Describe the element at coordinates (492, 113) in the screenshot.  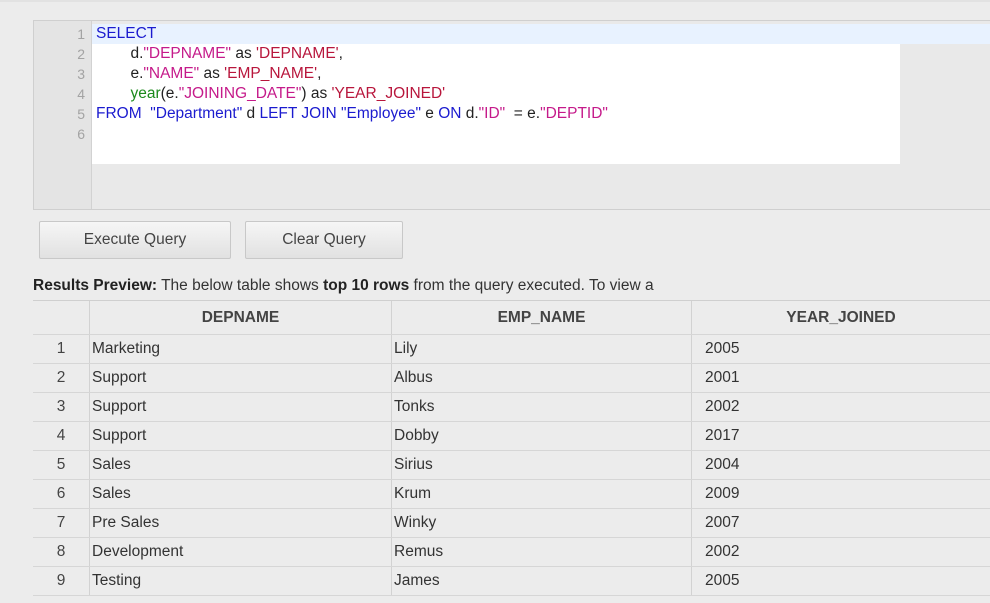
I see `code-token: "ID"` at that location.